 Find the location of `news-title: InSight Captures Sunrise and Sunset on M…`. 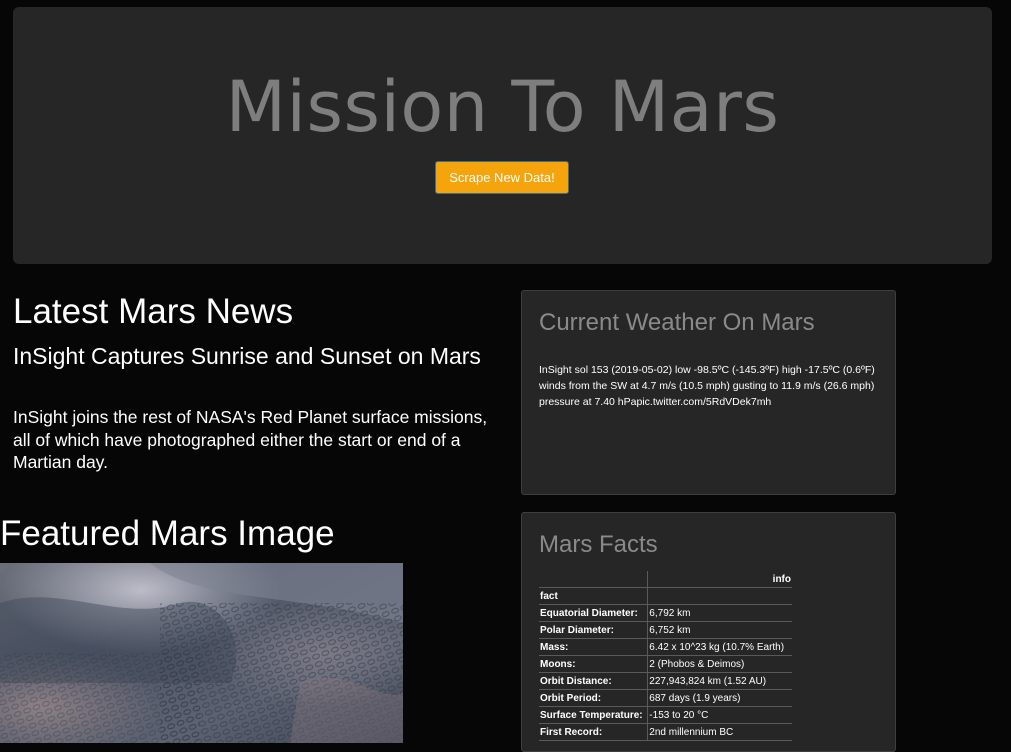

news-title: InSight Captures Sunrise and Sunset on M… is located at coordinates (247, 356).